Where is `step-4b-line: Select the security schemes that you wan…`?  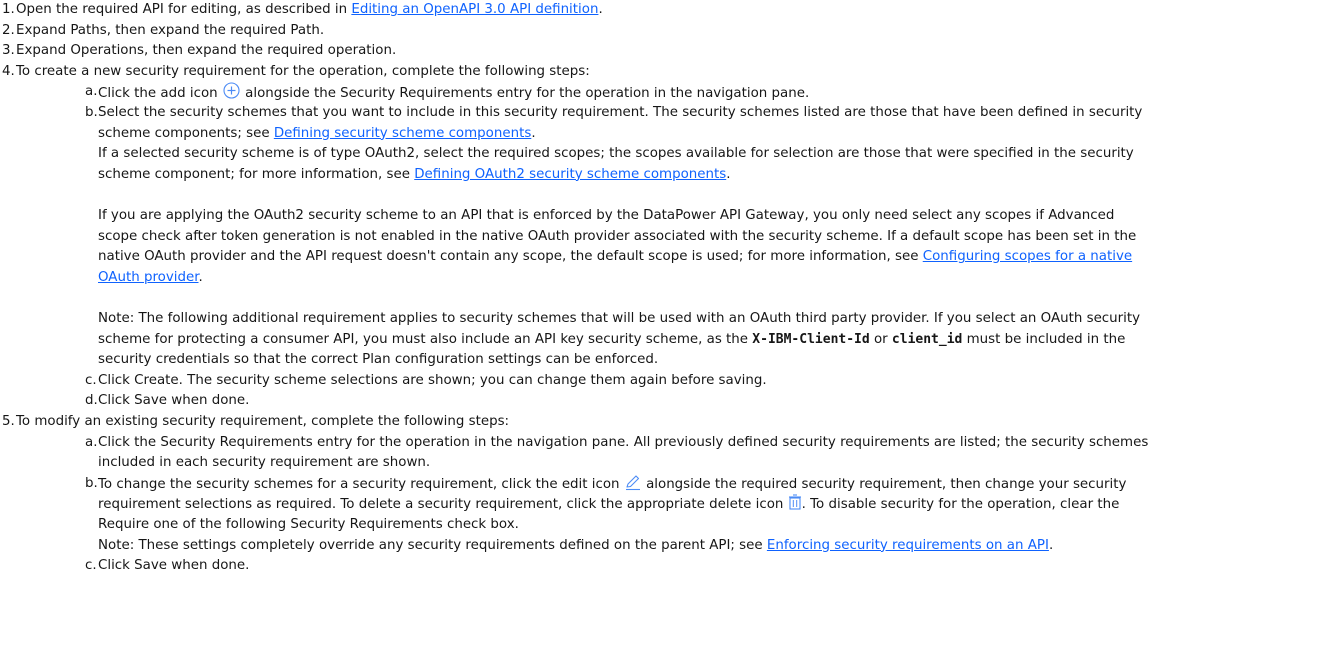 step-4b-line: Select the security schemes that you wan… is located at coordinates (620, 112).